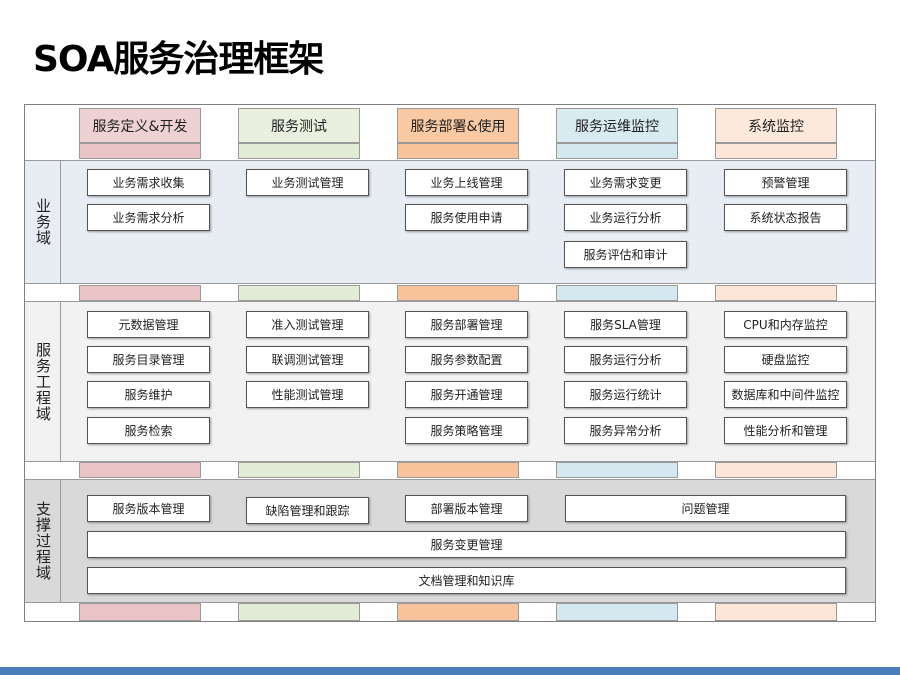 The image size is (900, 675). I want to click on domain-item: 服务部署管理, so click(466, 324).